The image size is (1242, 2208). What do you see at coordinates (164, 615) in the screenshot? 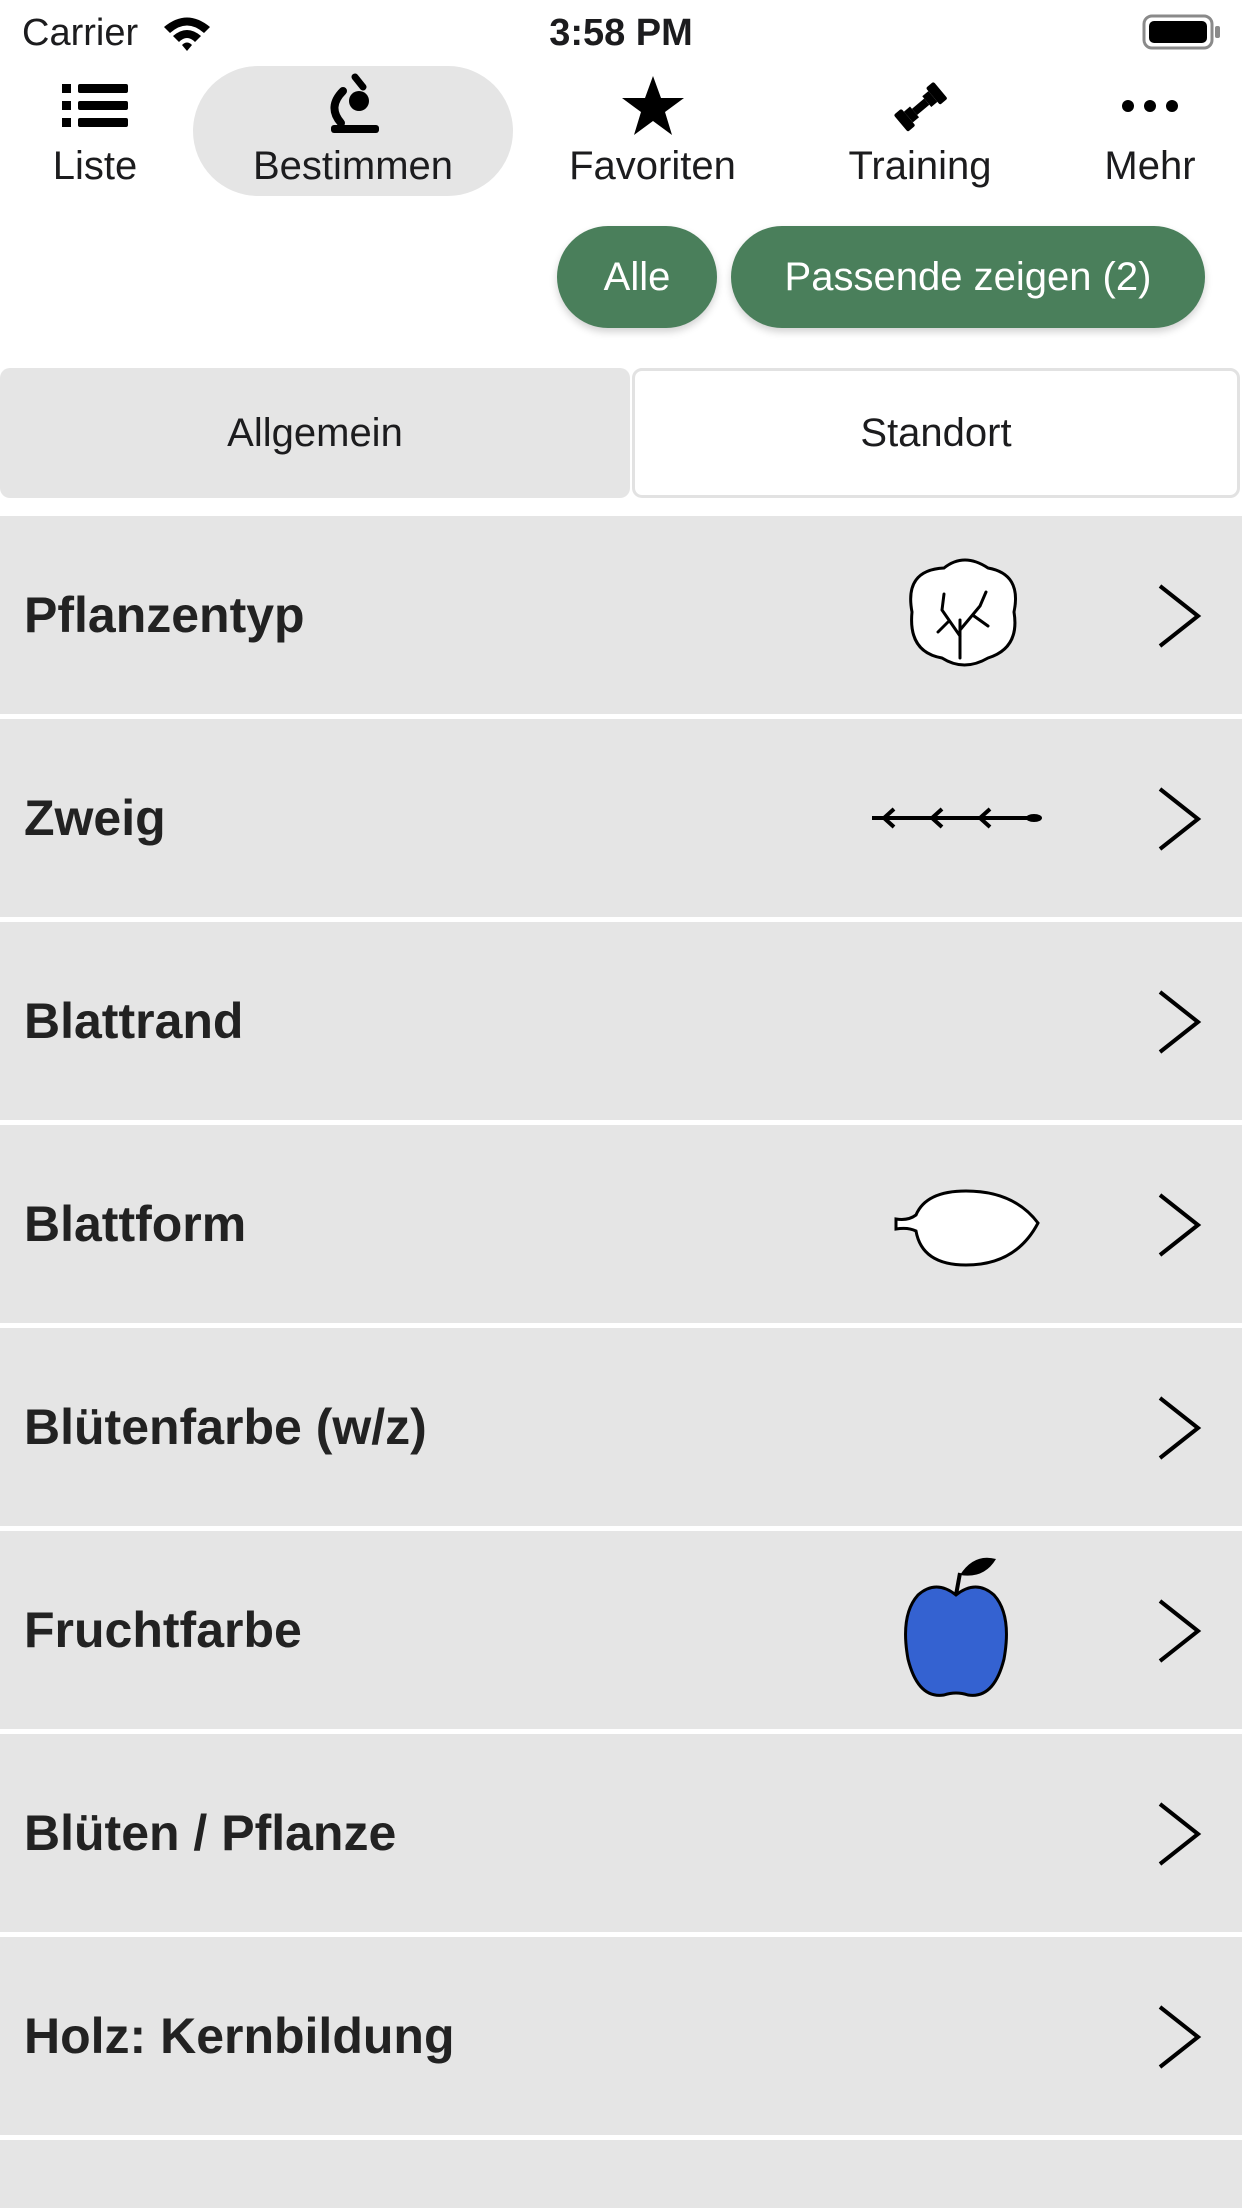
I see `row-label: Pflanzentyp` at bounding box center [164, 615].